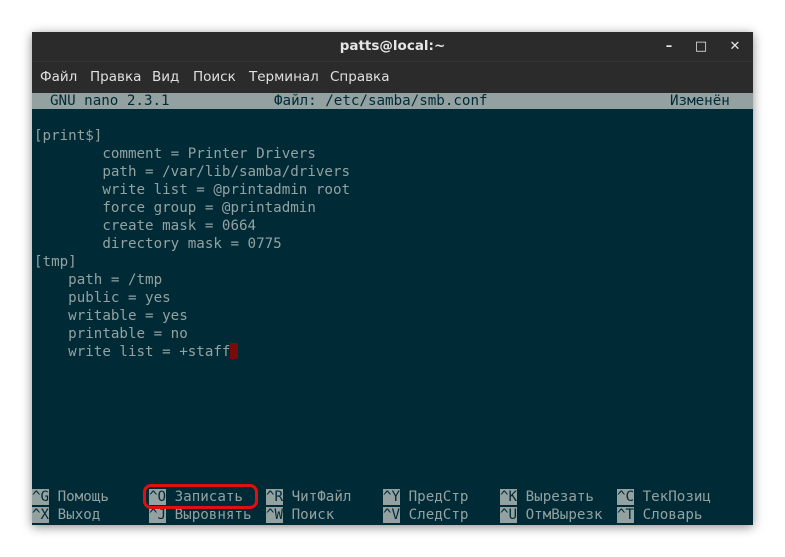 The width and height of the screenshot is (785, 557). What do you see at coordinates (735, 46) in the screenshot?
I see `close-icon: ✕` at bounding box center [735, 46].